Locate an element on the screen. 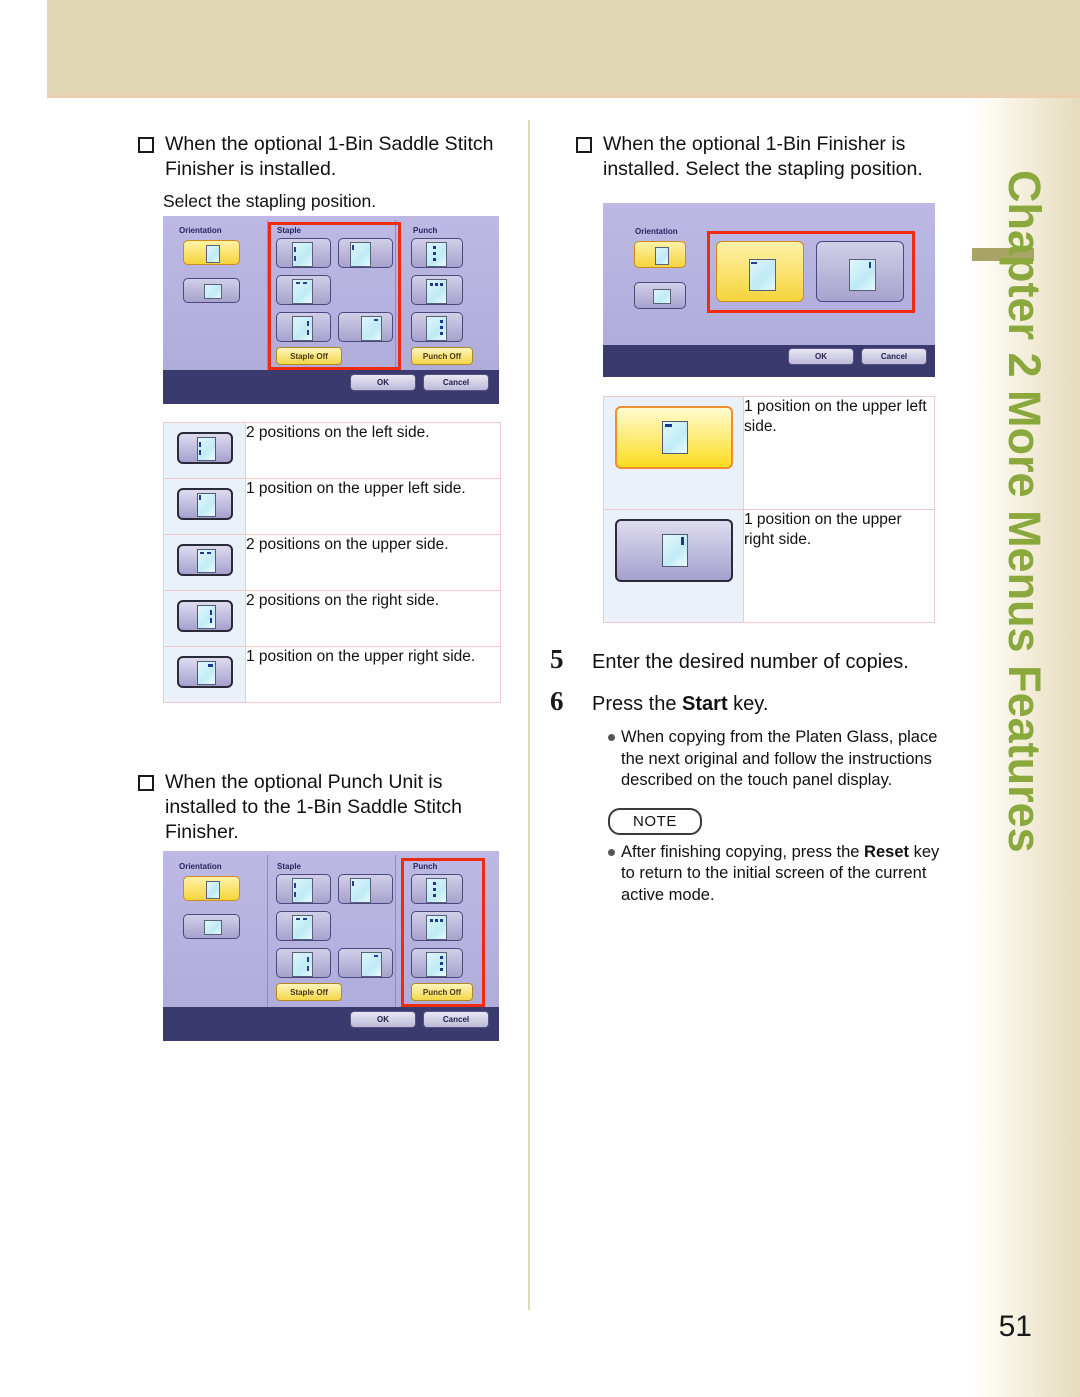  step-text: Press the Start key. is located at coordinates (680, 702).